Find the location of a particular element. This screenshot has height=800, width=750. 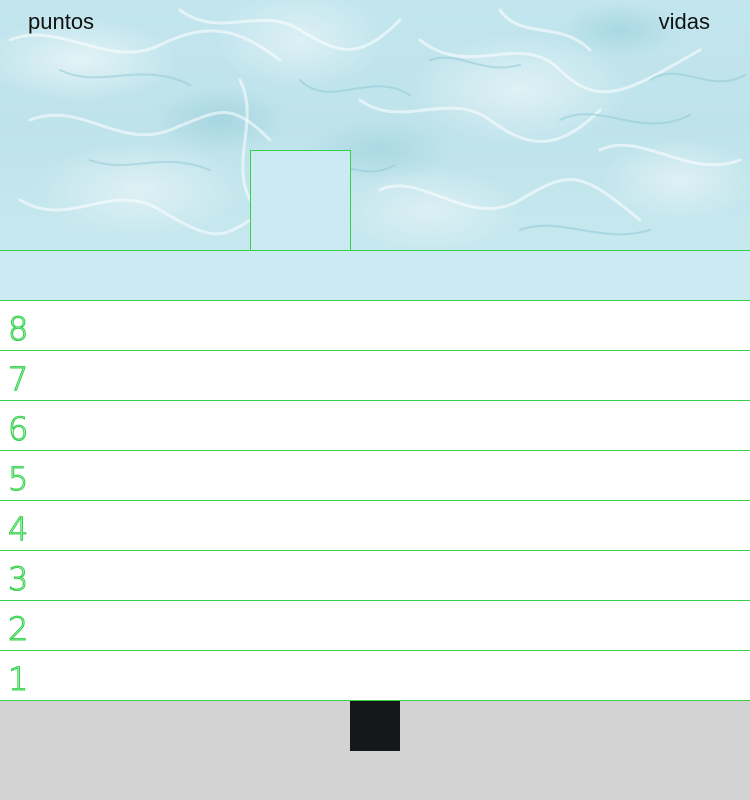

row-number: 3 is located at coordinates (27, 578).